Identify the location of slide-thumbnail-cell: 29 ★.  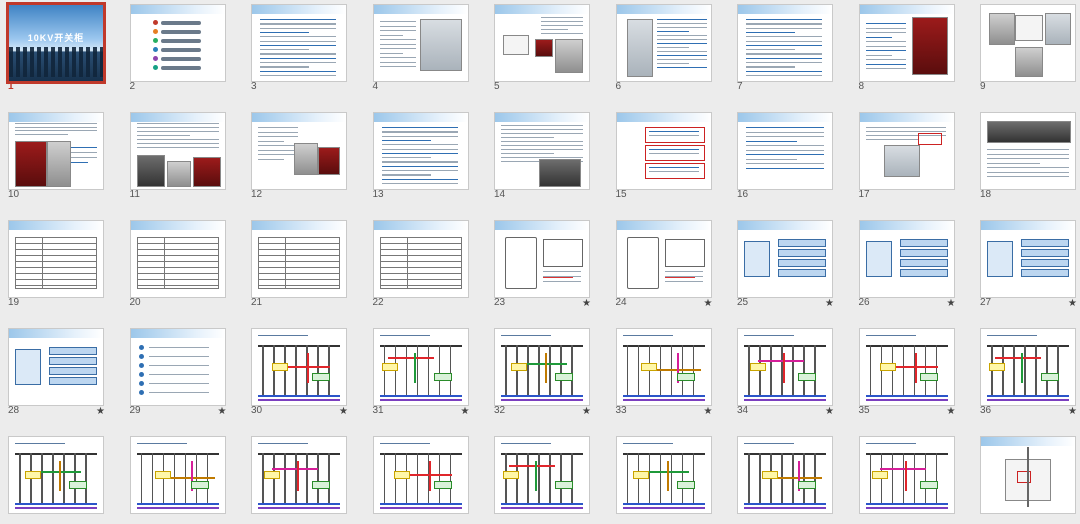
(177, 371).